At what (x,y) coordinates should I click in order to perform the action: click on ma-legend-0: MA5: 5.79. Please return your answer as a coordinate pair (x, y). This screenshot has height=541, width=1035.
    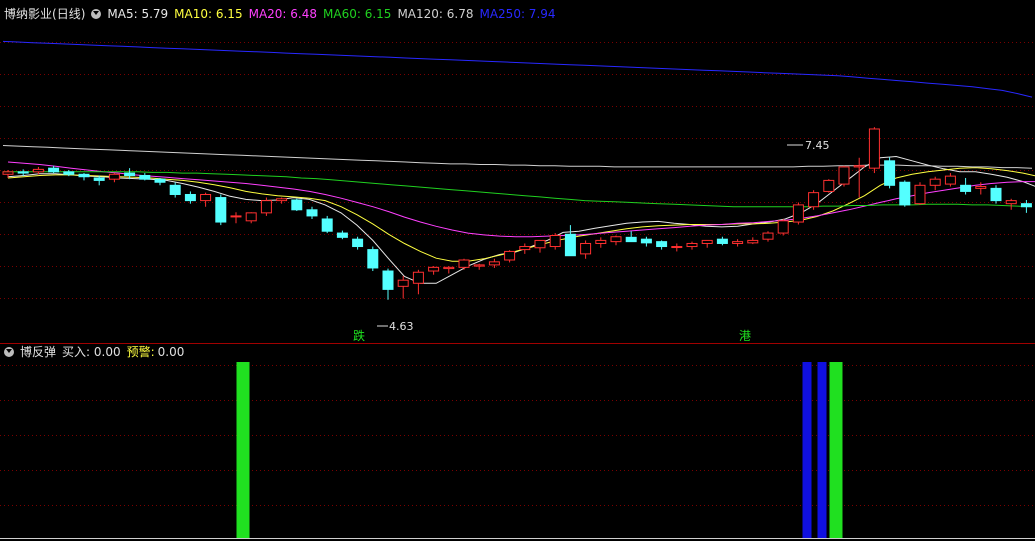
    Looking at the image, I should click on (138, 14).